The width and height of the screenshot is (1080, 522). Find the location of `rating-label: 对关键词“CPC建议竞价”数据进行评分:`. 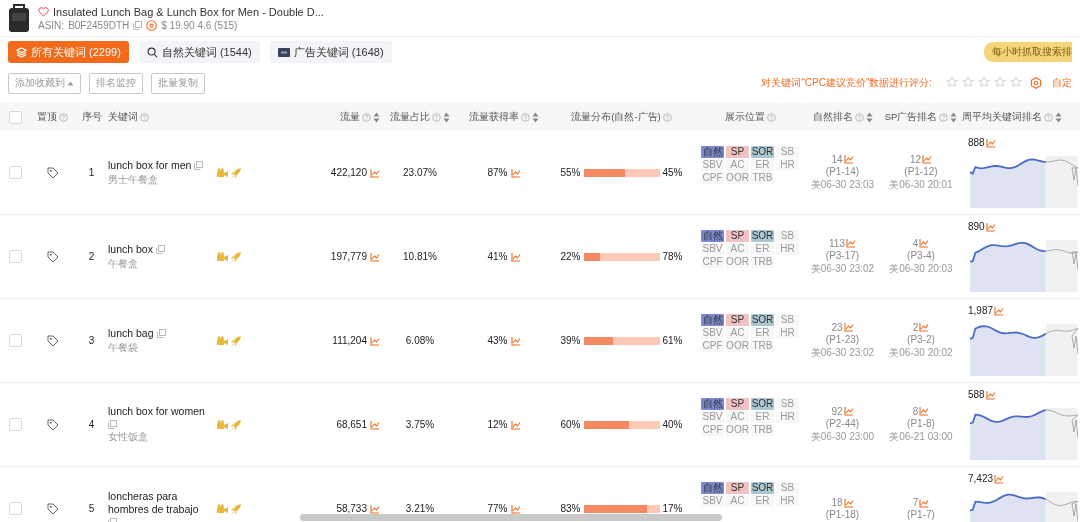

rating-label: 对关键词“CPC建议竞价”数据进行评分: is located at coordinates (846, 83).